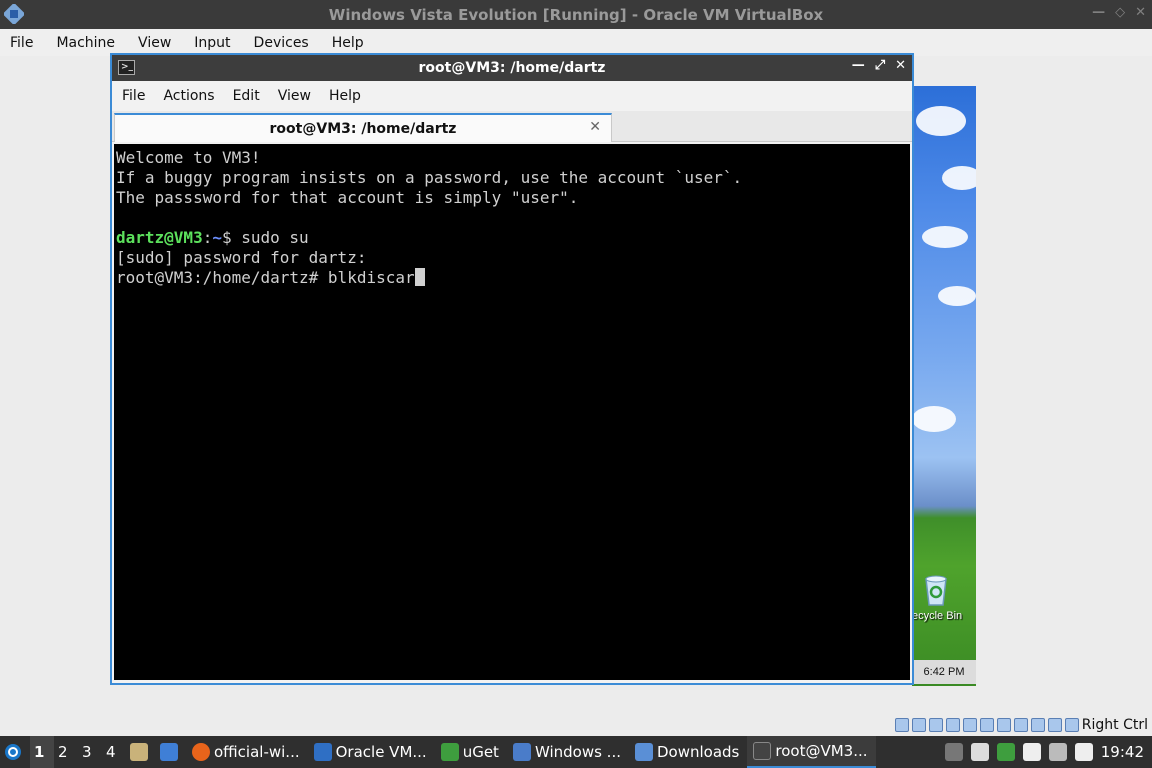  Describe the element at coordinates (207, 237) in the screenshot. I see `prompt-colon: :` at that location.